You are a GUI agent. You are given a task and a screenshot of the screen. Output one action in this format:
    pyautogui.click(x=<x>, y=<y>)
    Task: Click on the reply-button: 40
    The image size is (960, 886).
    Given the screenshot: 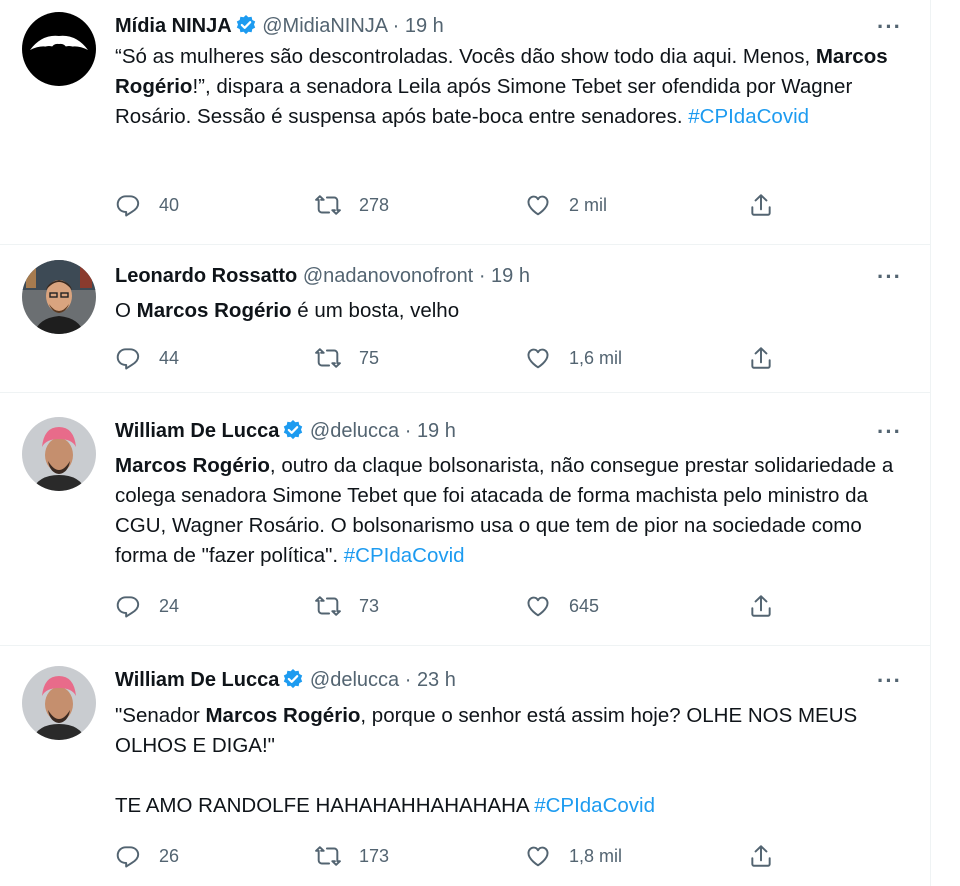 What is the action you would take?
    pyautogui.click(x=147, y=205)
    